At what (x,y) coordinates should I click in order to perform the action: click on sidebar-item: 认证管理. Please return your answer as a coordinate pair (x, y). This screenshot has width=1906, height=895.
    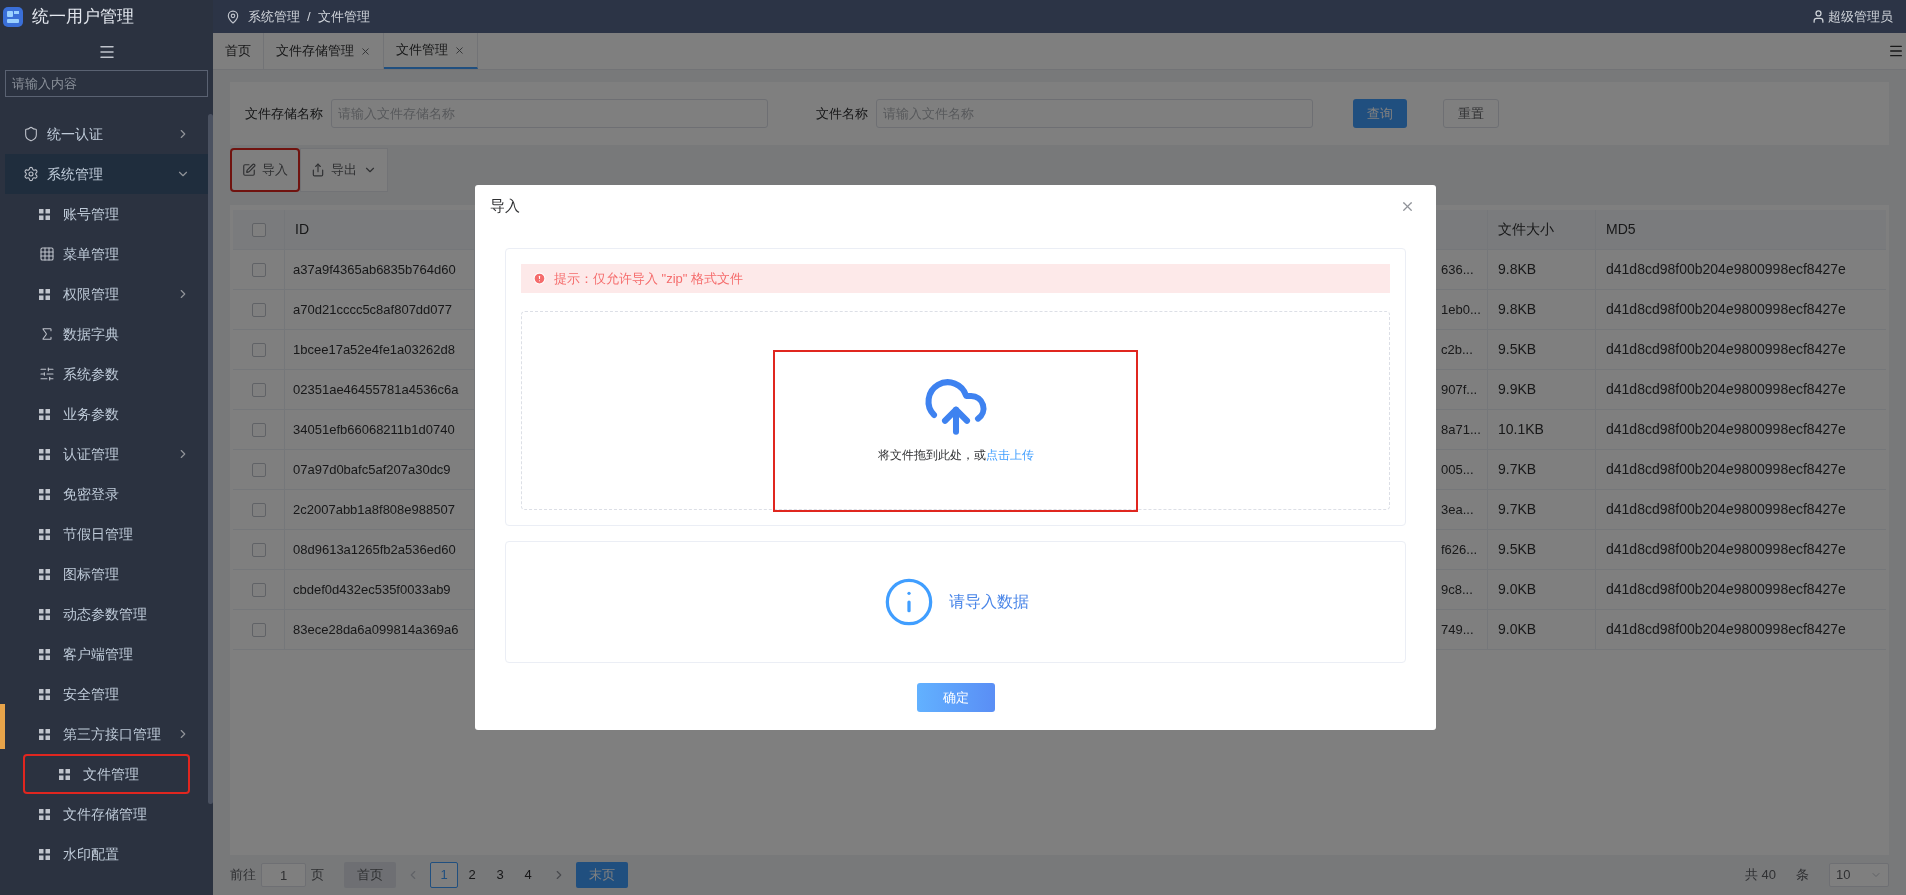
    Looking at the image, I should click on (106, 454).